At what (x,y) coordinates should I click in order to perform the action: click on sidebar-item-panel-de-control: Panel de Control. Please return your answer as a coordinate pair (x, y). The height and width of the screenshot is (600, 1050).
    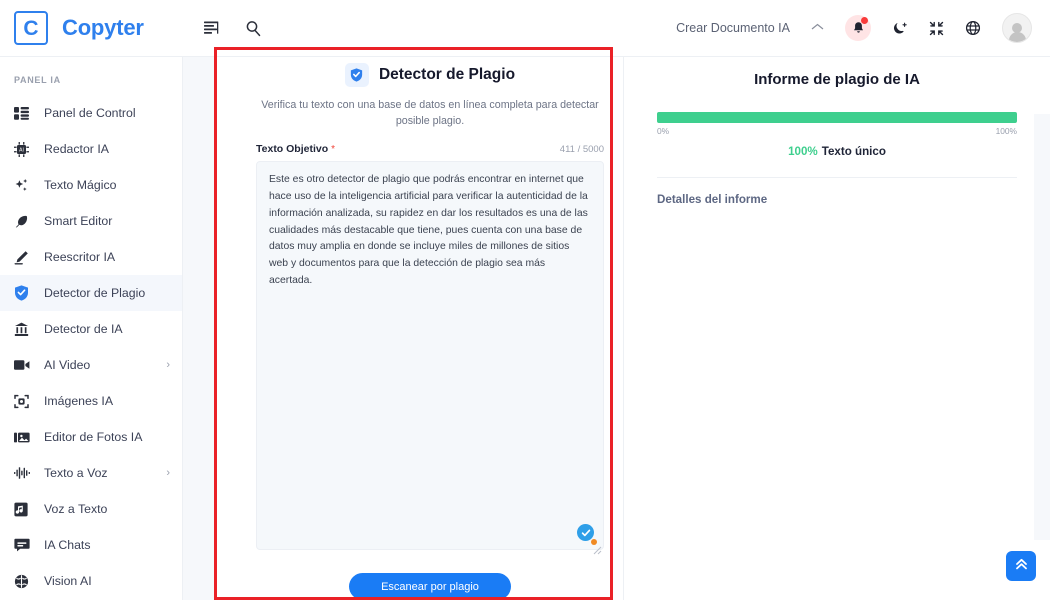
    Looking at the image, I should click on (91, 113).